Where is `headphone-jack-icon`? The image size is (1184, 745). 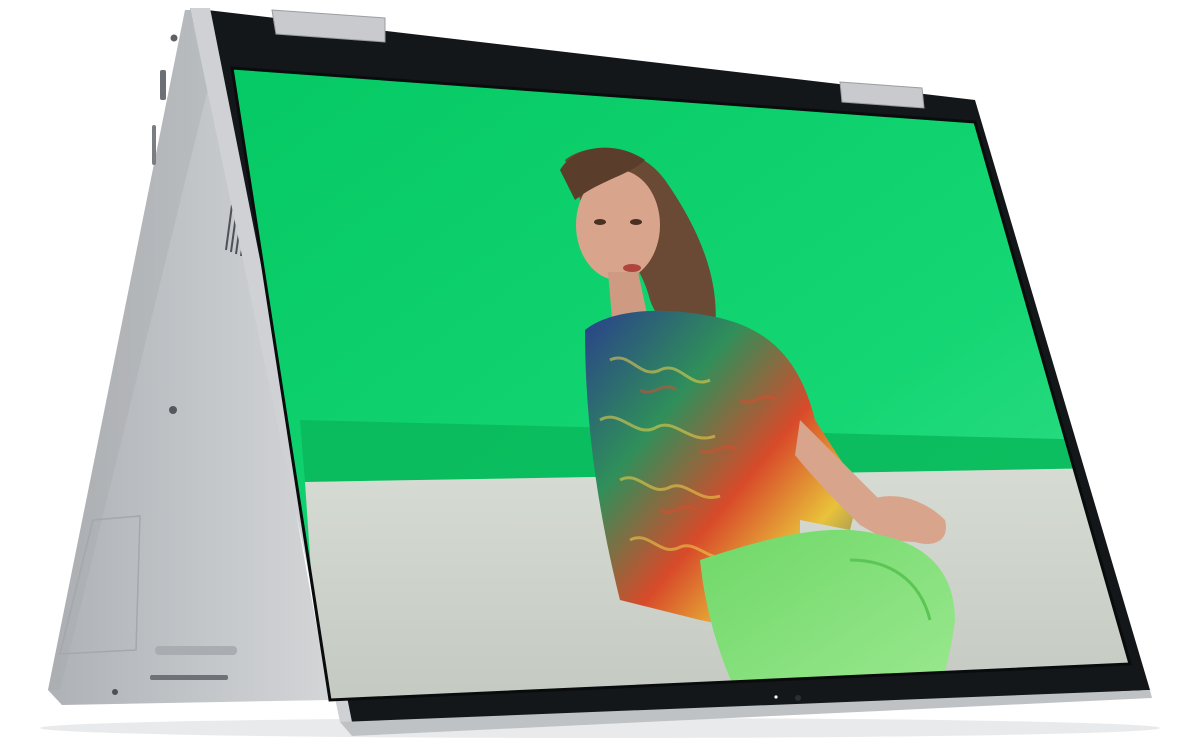 headphone-jack-icon is located at coordinates (174, 38).